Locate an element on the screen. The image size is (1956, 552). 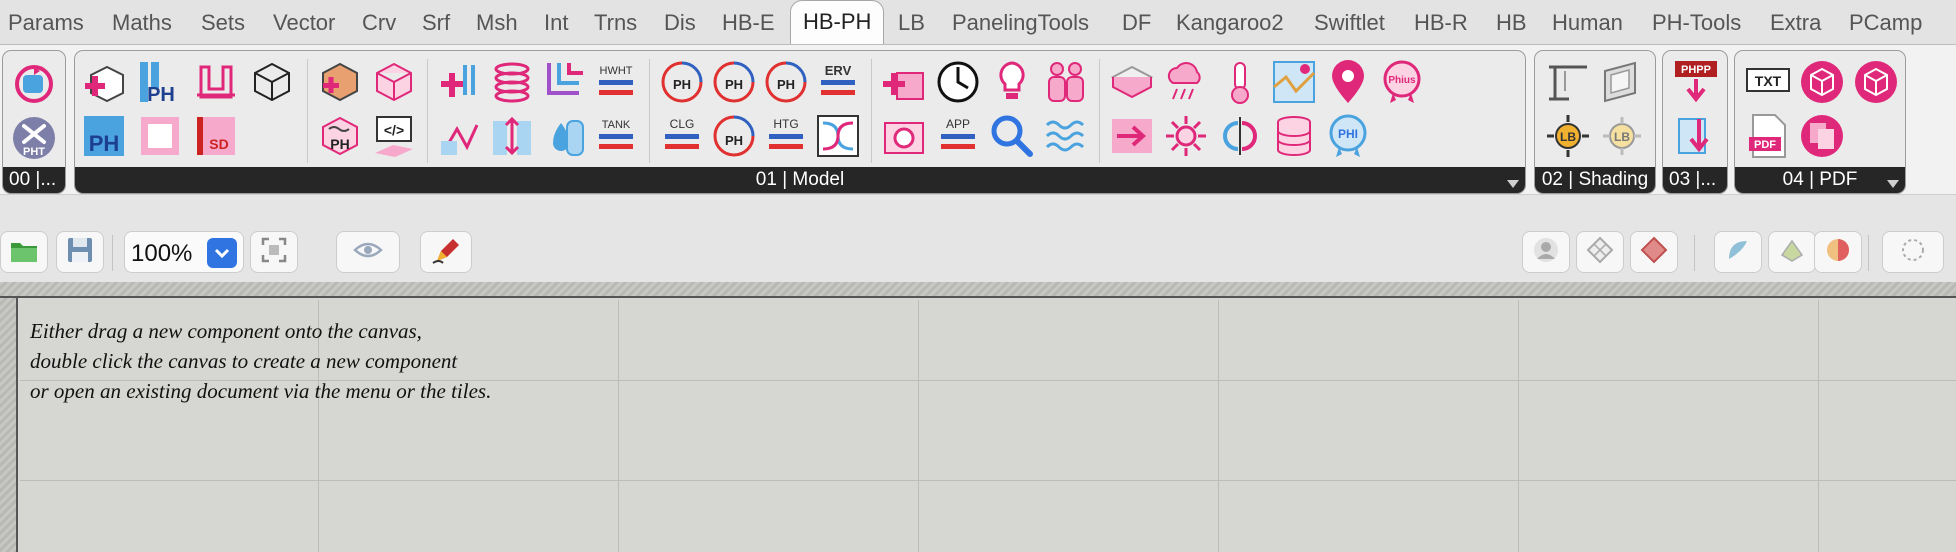
ph-blue-icon: PH is located at coordinates (104, 136).